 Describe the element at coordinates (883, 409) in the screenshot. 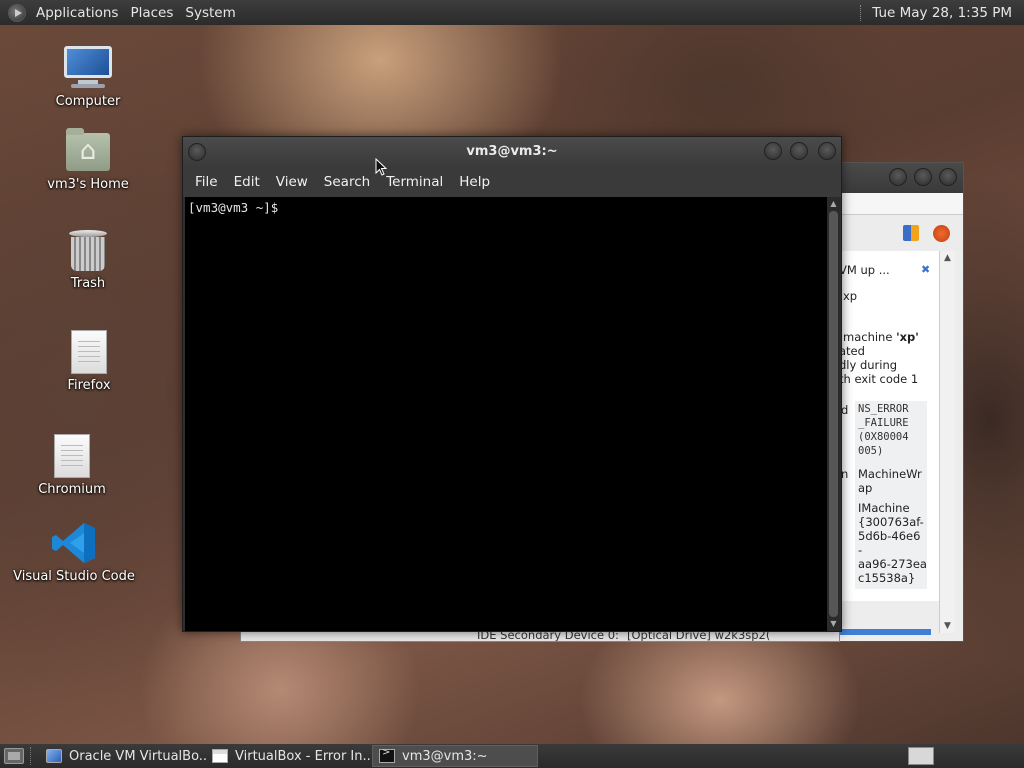

I see `details-value: NS_ERROR` at that location.